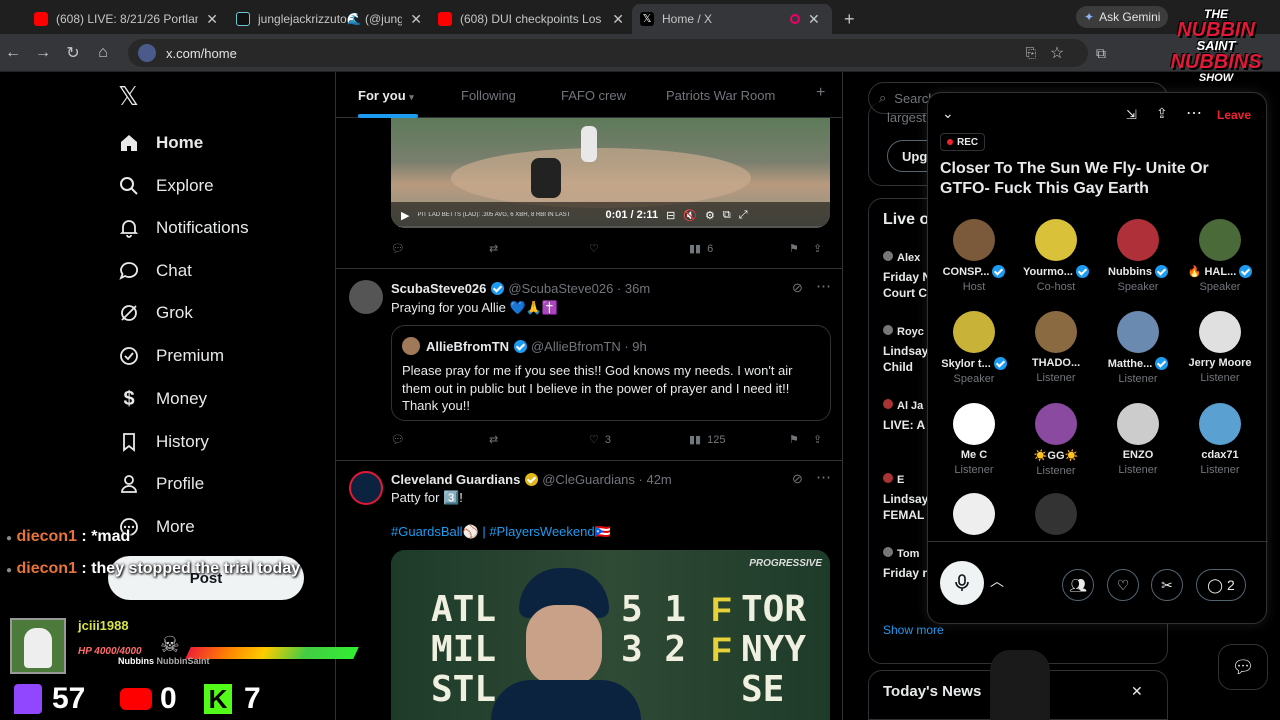 This screenshot has width=1280, height=720. Describe the element at coordinates (600, 440) in the screenshot. I see `like-icon: ♡ 3` at that location.